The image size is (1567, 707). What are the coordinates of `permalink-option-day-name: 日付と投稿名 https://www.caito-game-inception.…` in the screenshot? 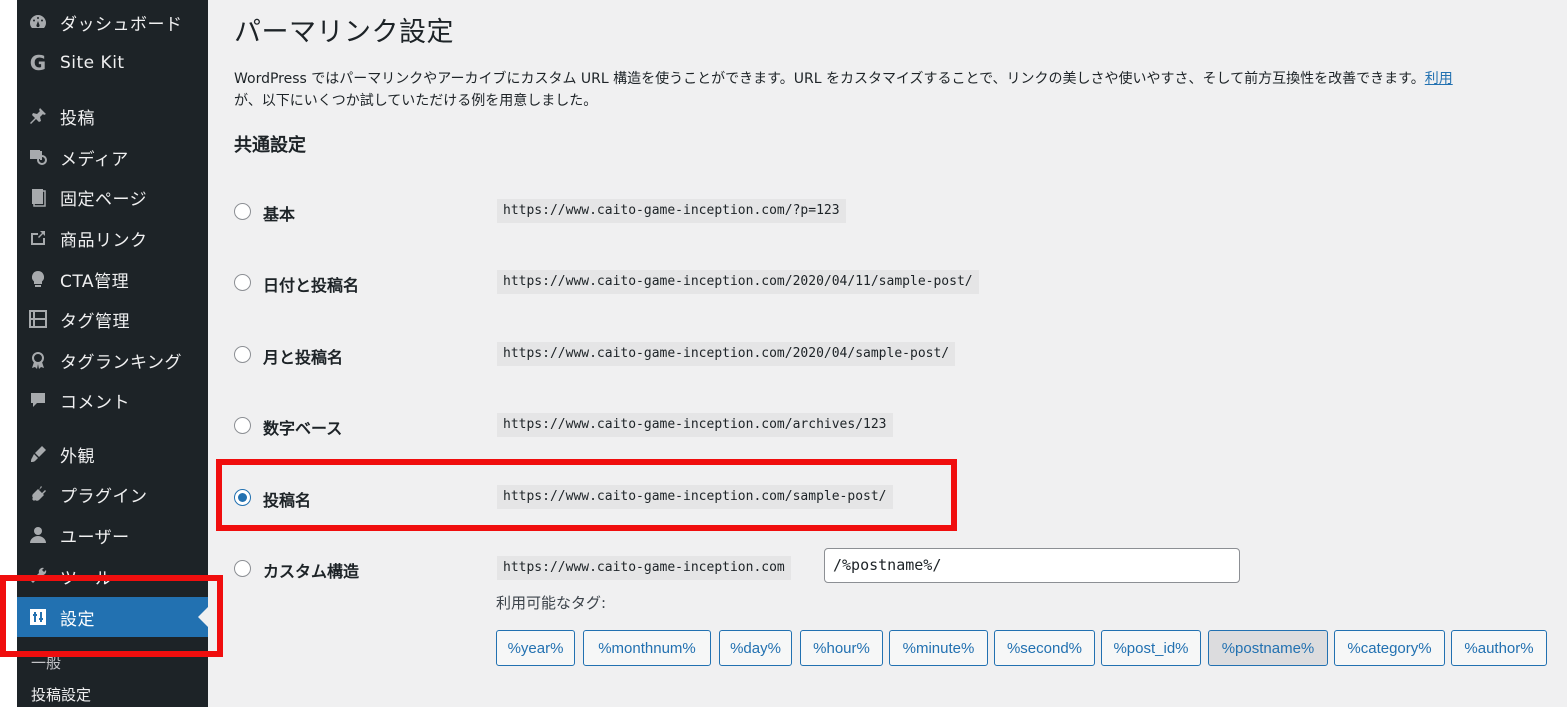 It's located at (884, 284).